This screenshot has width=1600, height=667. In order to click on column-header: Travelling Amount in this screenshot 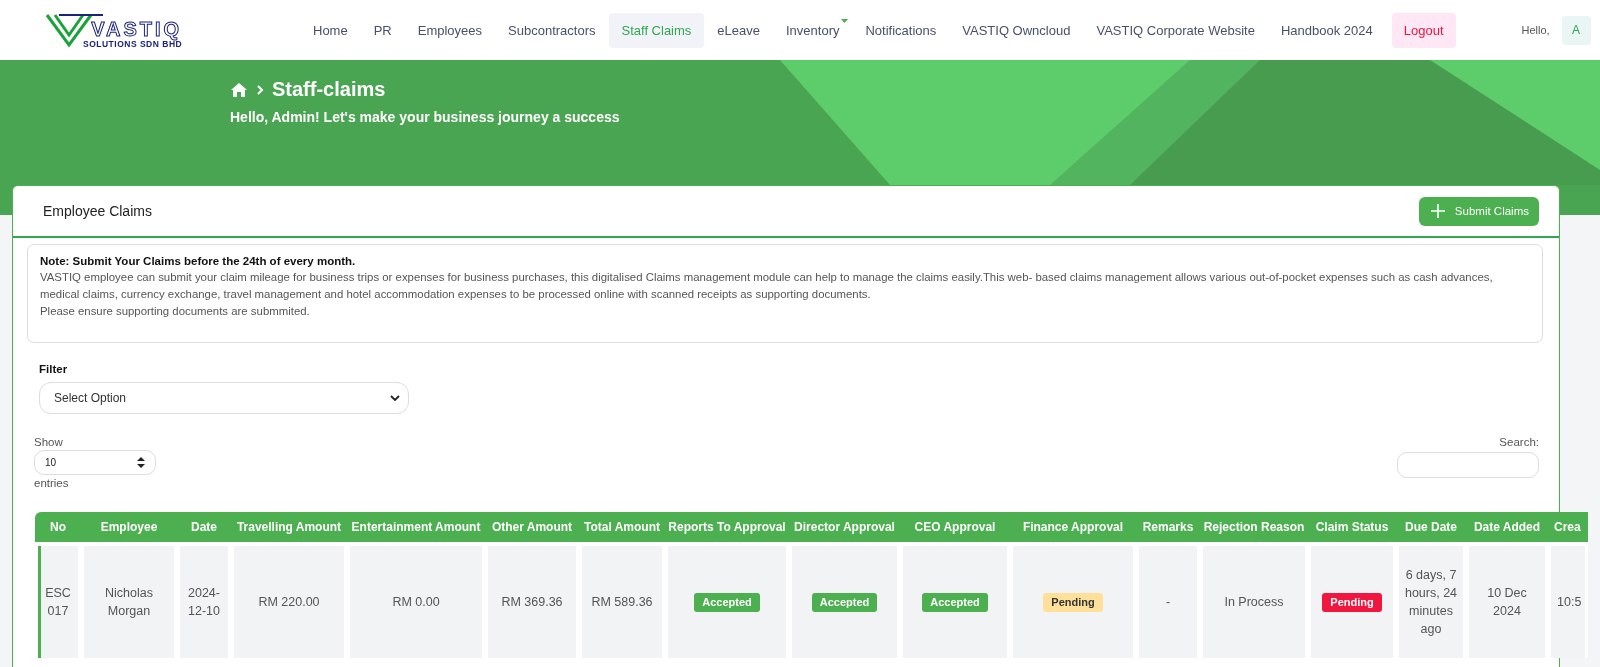, I will do `click(289, 527)`.